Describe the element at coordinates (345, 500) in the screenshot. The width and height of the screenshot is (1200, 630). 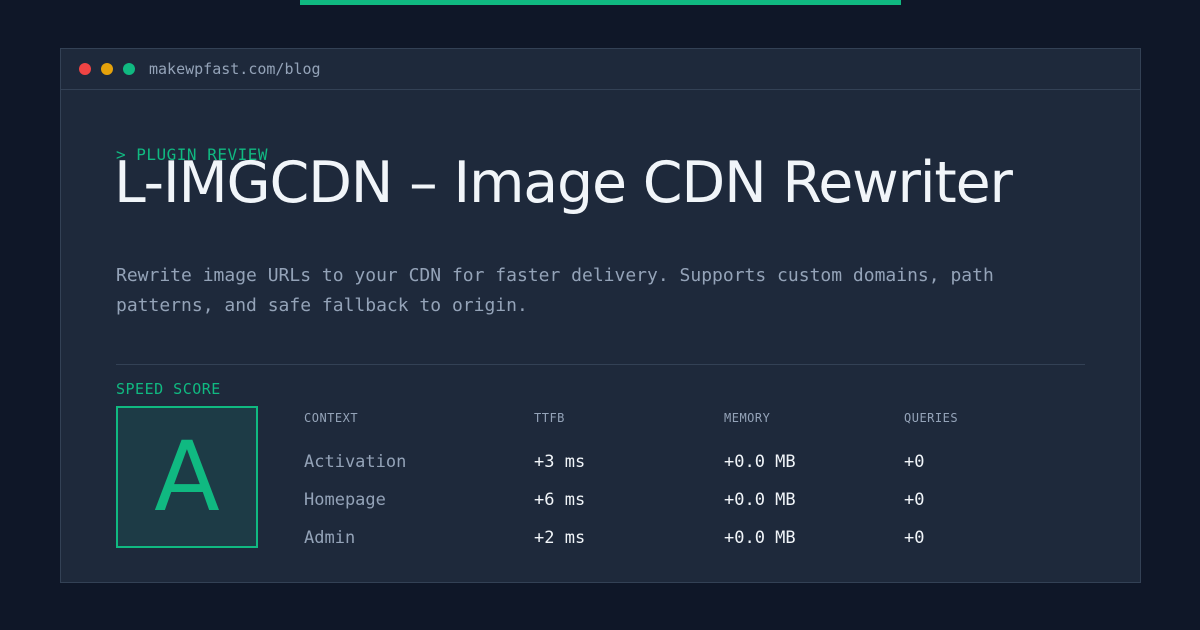
I see `context-cell: Homepage` at that location.